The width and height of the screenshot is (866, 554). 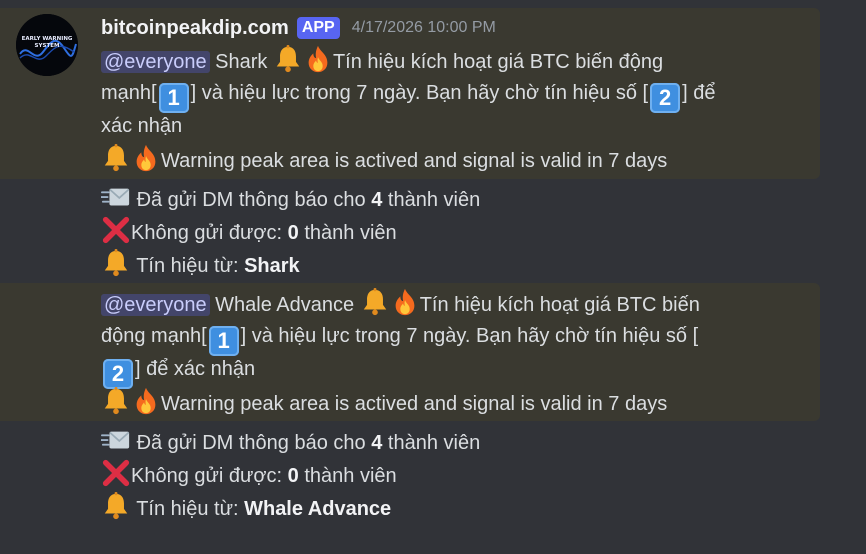 I want to click on block2-line3: 2] để xác nhận, so click(x=178, y=371).